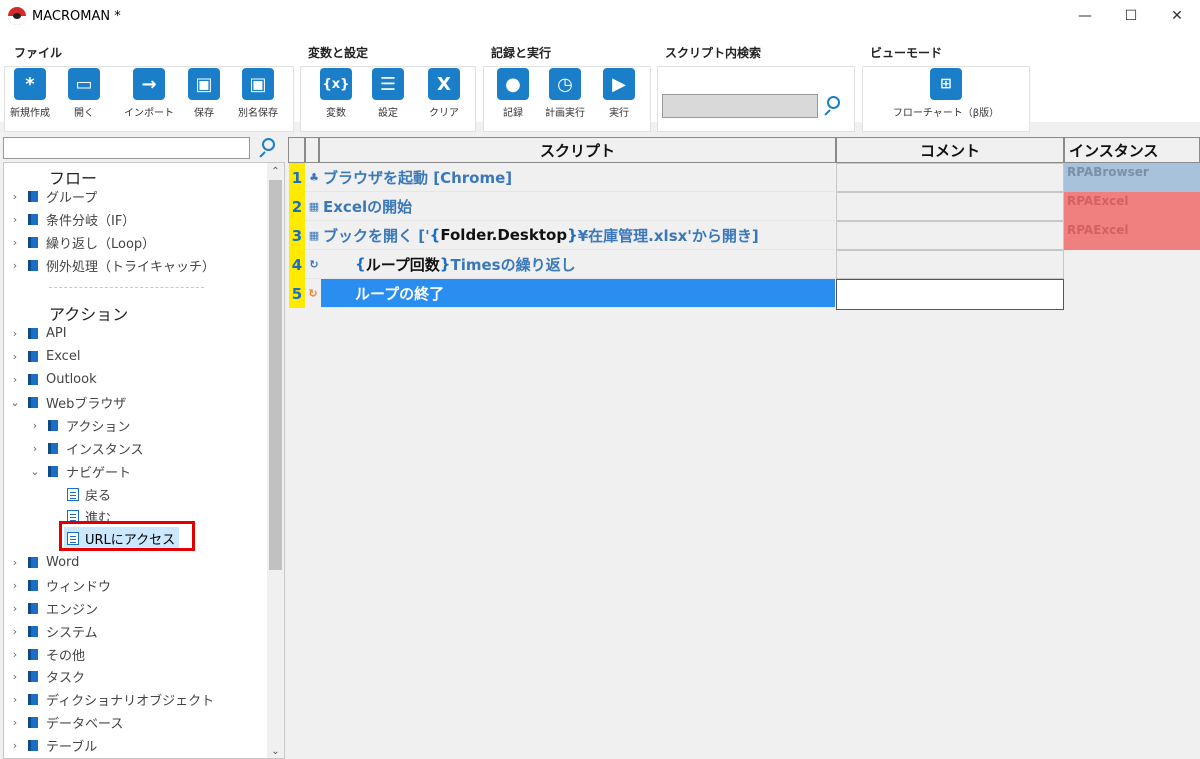 Image resolution: width=1200 pixels, height=759 pixels. I want to click on tree-item-word: › Word, so click(44, 562).